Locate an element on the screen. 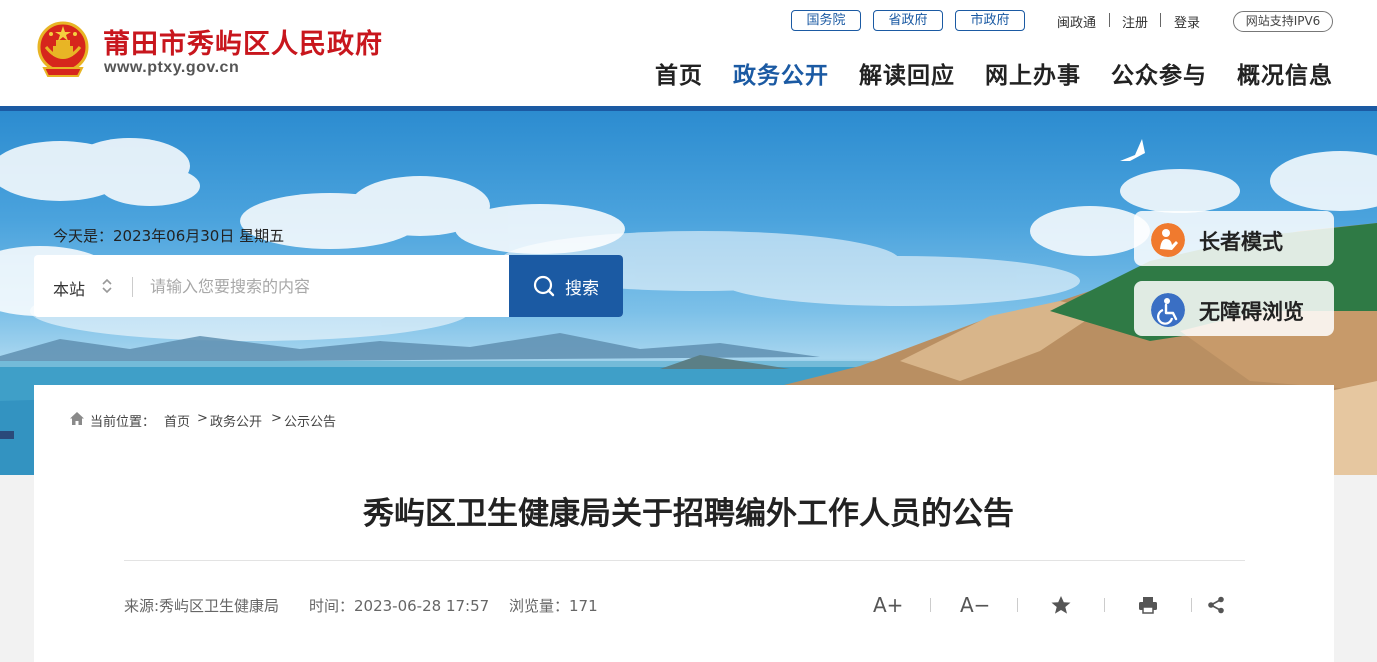 The width and height of the screenshot is (1377, 662). star-icon is located at coordinates (1061, 605).